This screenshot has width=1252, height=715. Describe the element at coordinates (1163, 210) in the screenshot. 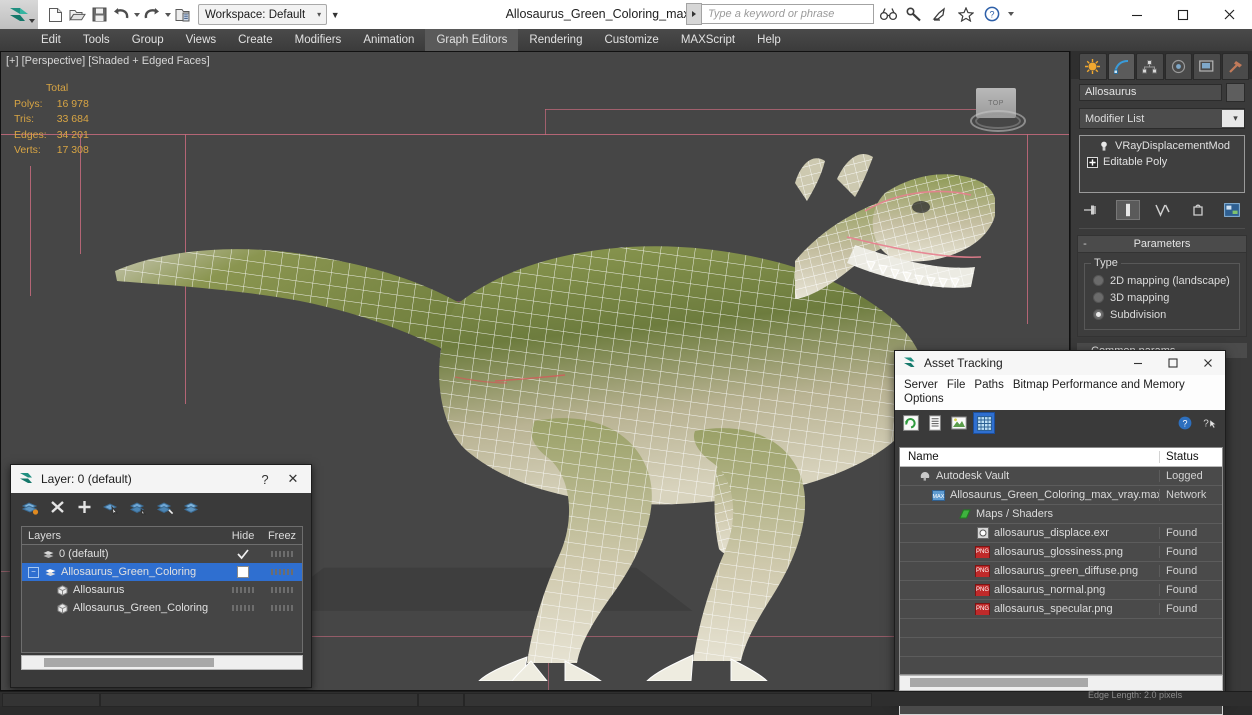

I see `make-unique-button` at that location.